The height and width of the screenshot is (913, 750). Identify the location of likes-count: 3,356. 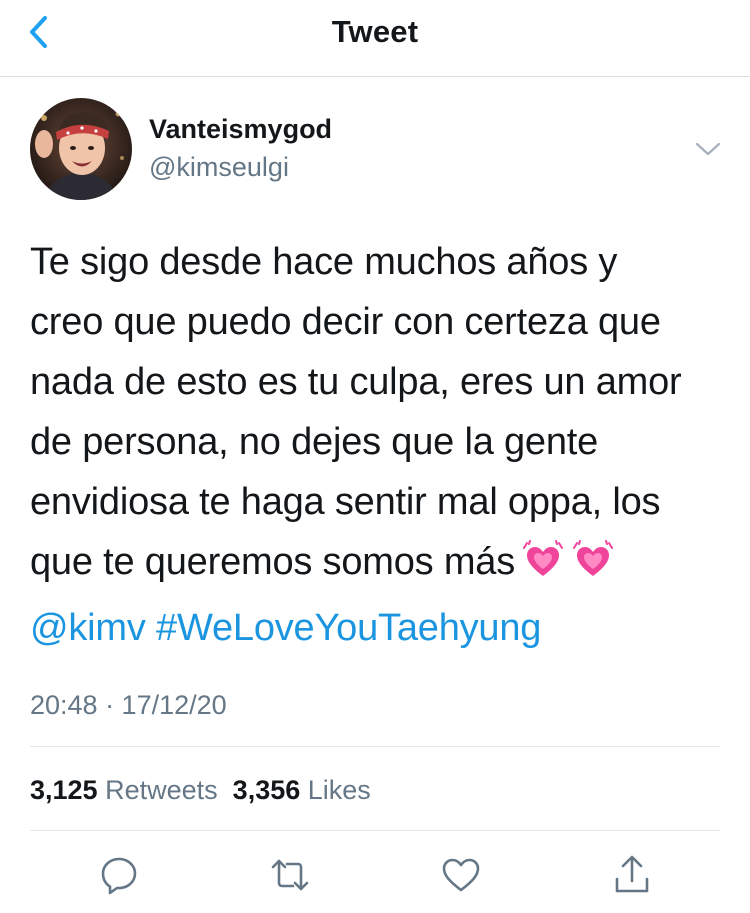
(266, 790).